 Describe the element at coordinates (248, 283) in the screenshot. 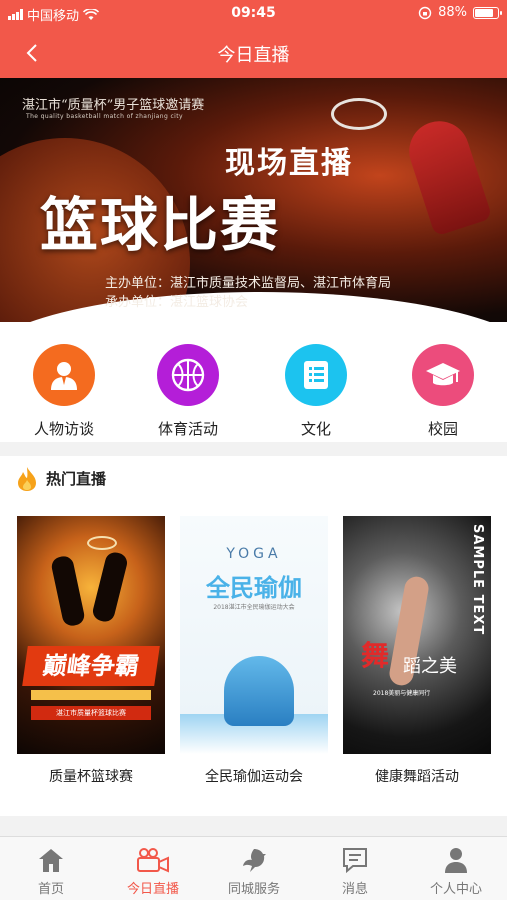

I see `banner-organizer: 主办单位：湛江市质量技术监督局、湛江市体育局` at that location.